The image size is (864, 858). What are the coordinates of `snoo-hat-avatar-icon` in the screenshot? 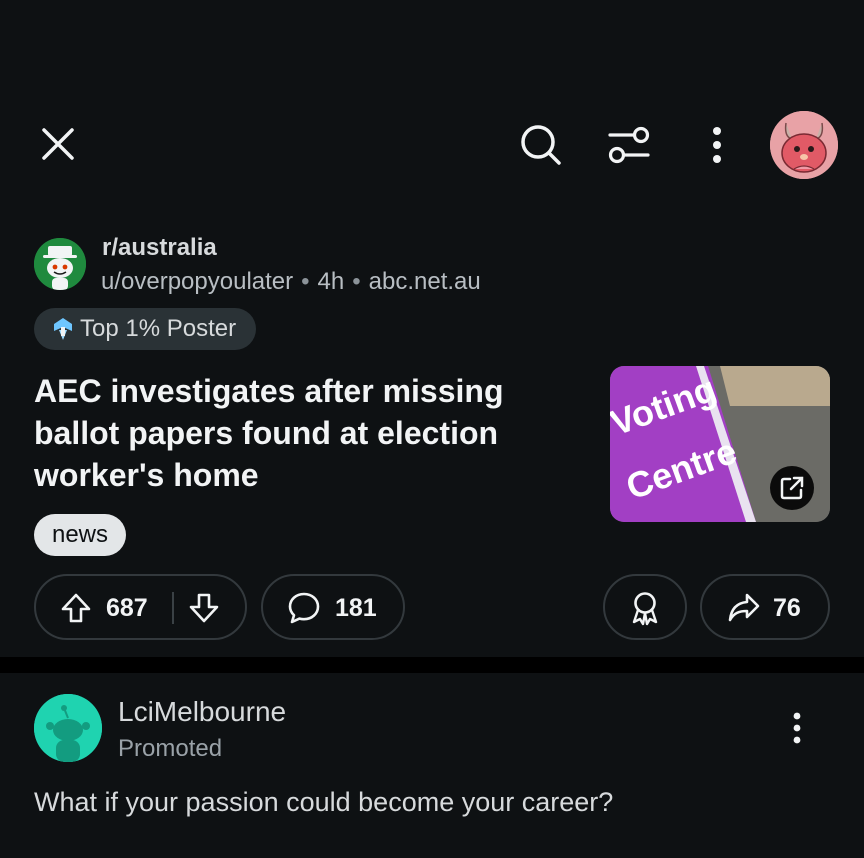 It's located at (60, 264).